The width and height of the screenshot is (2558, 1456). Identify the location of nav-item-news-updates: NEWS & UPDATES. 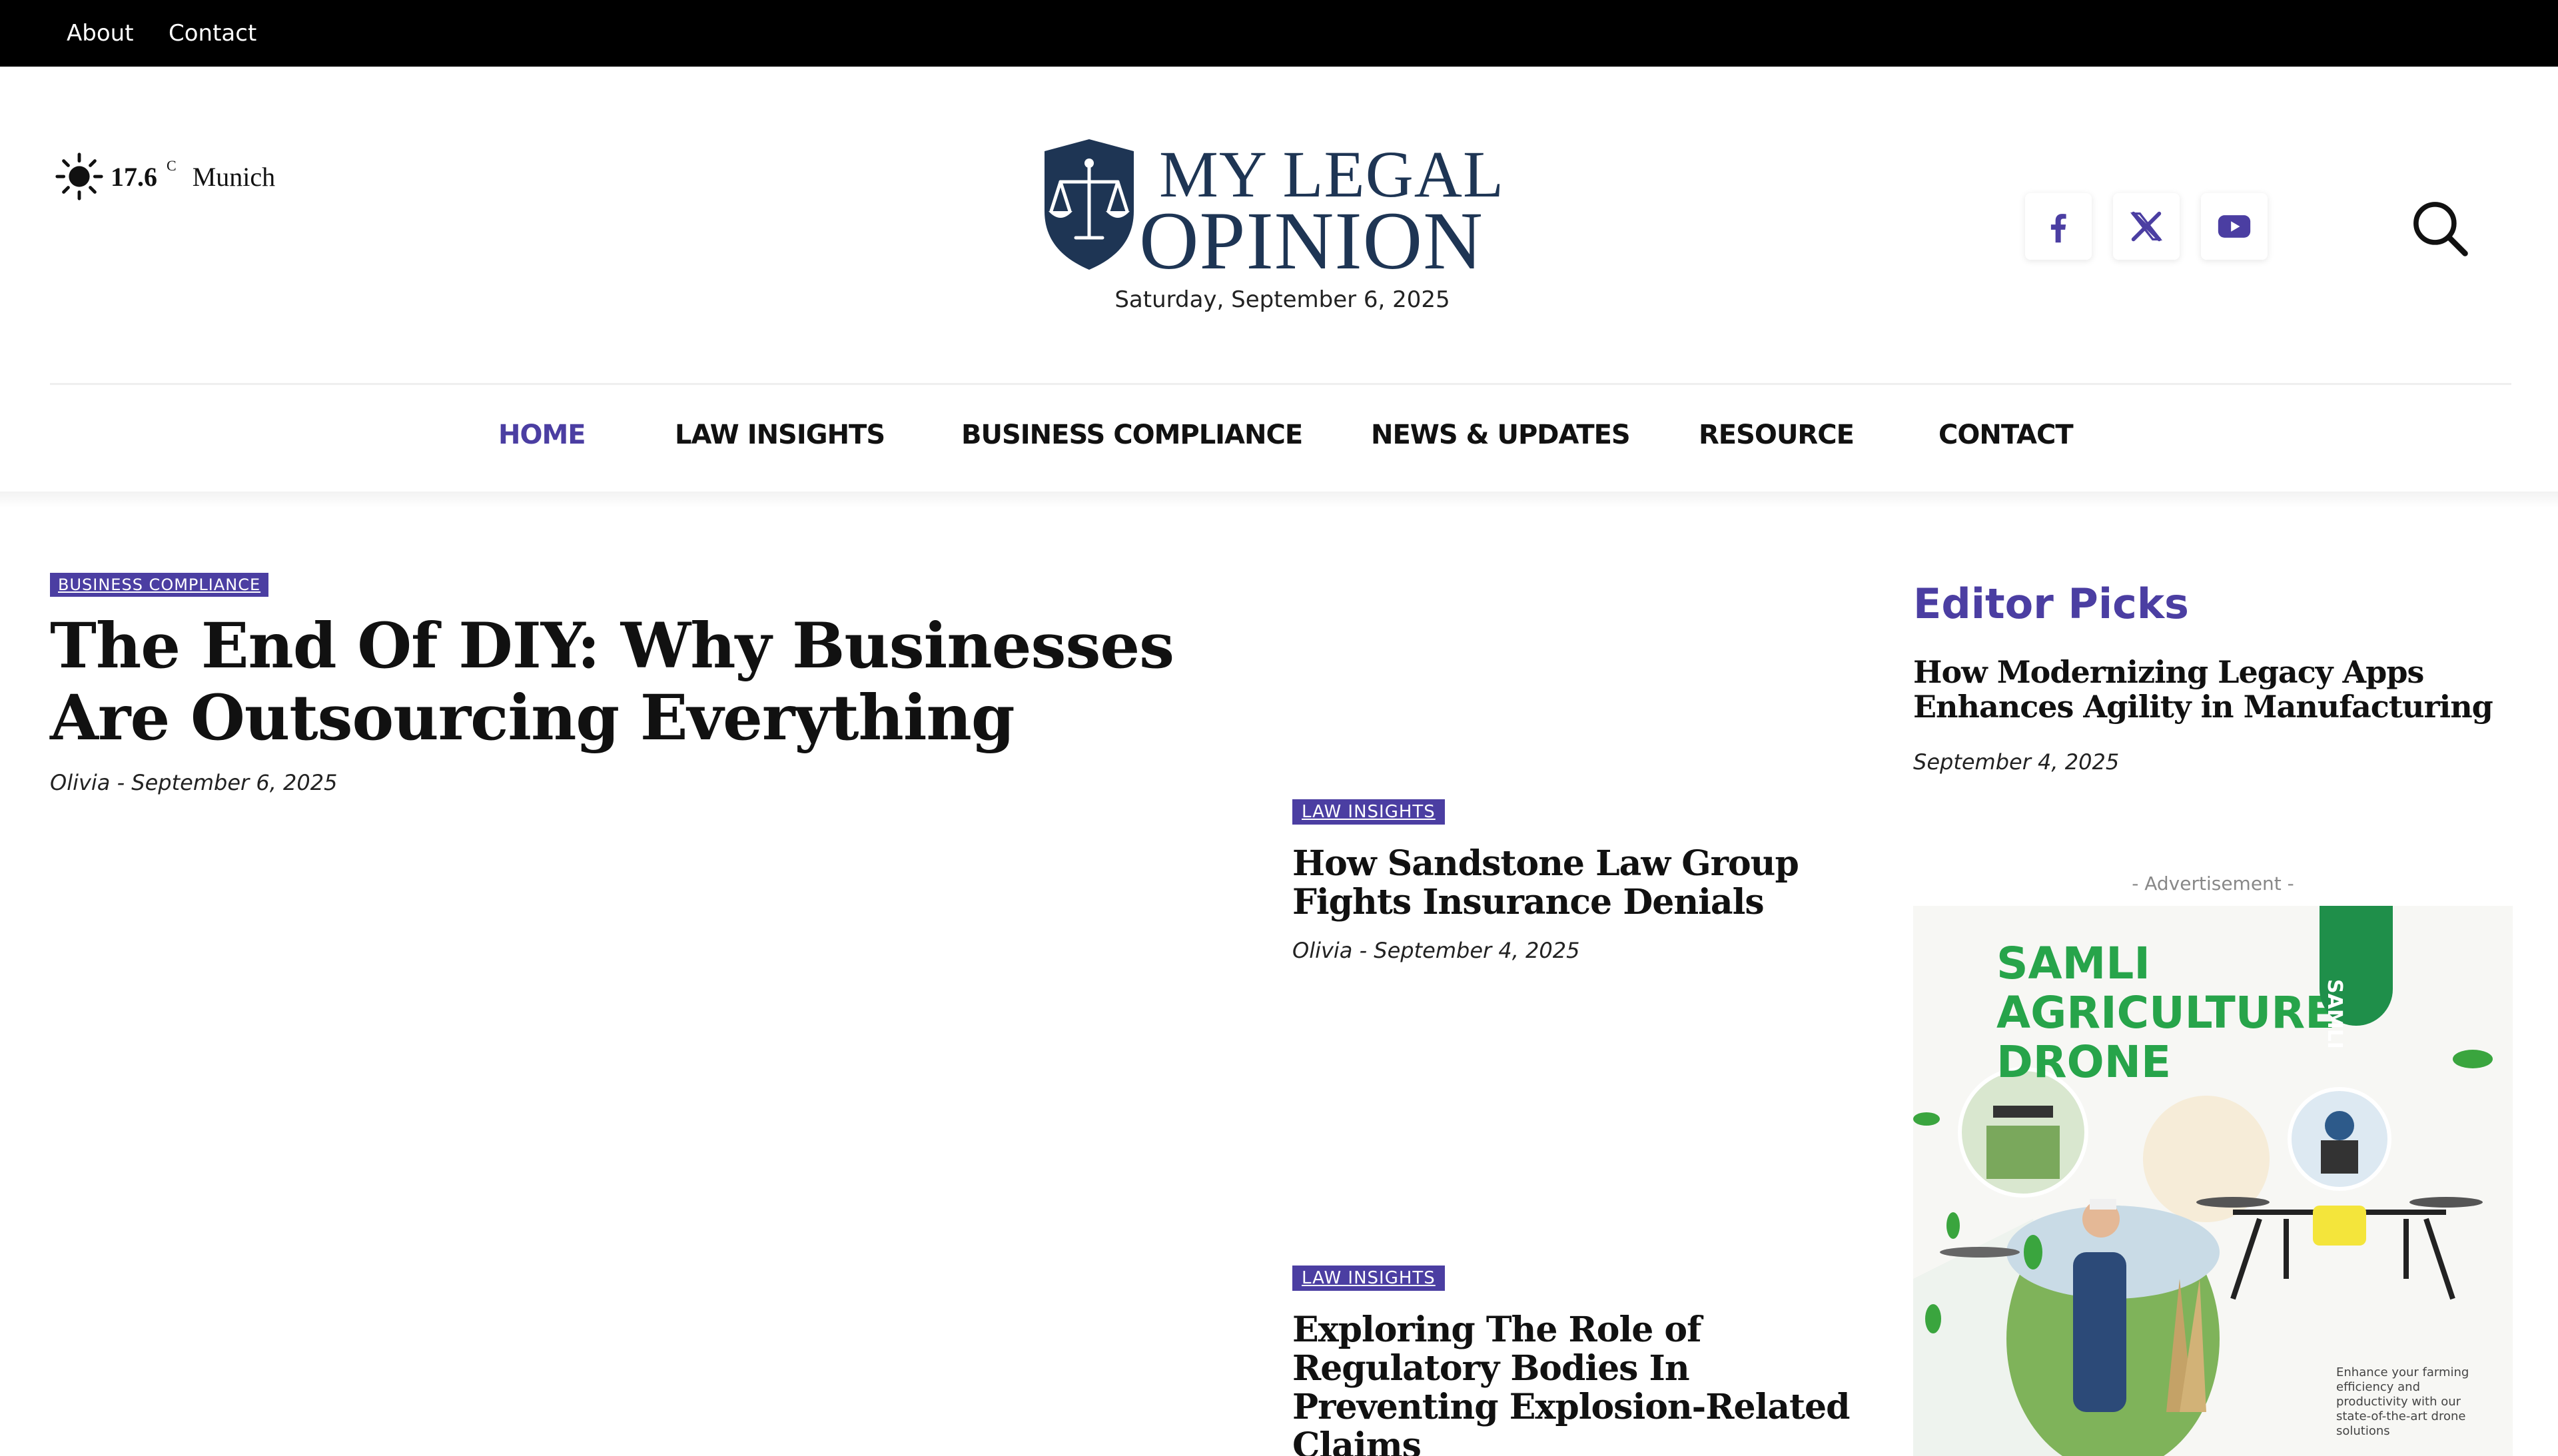
(1501, 435).